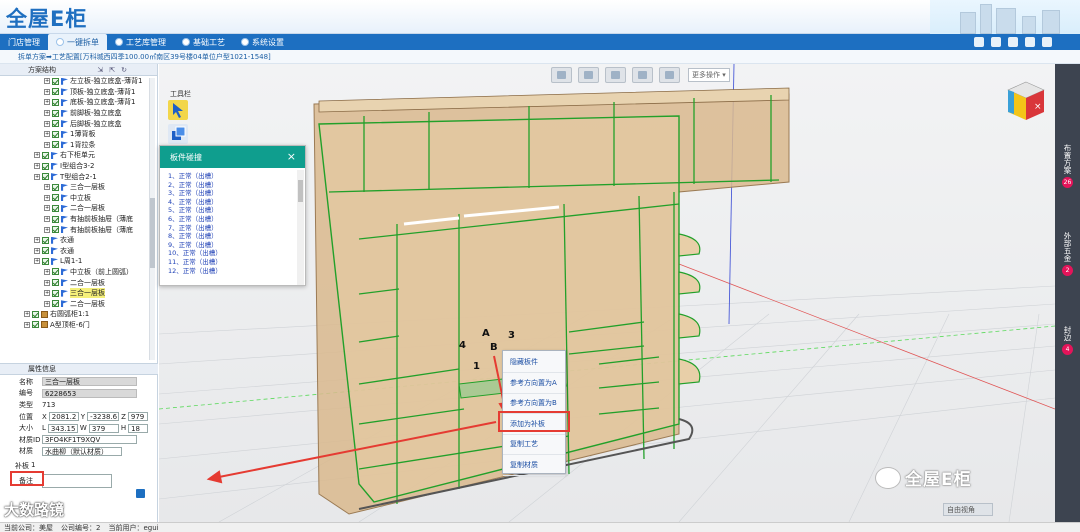 The height and width of the screenshot is (532, 1080). I want to click on tree-item: + 左立板-独立底盒-薄背1, so click(74, 81).